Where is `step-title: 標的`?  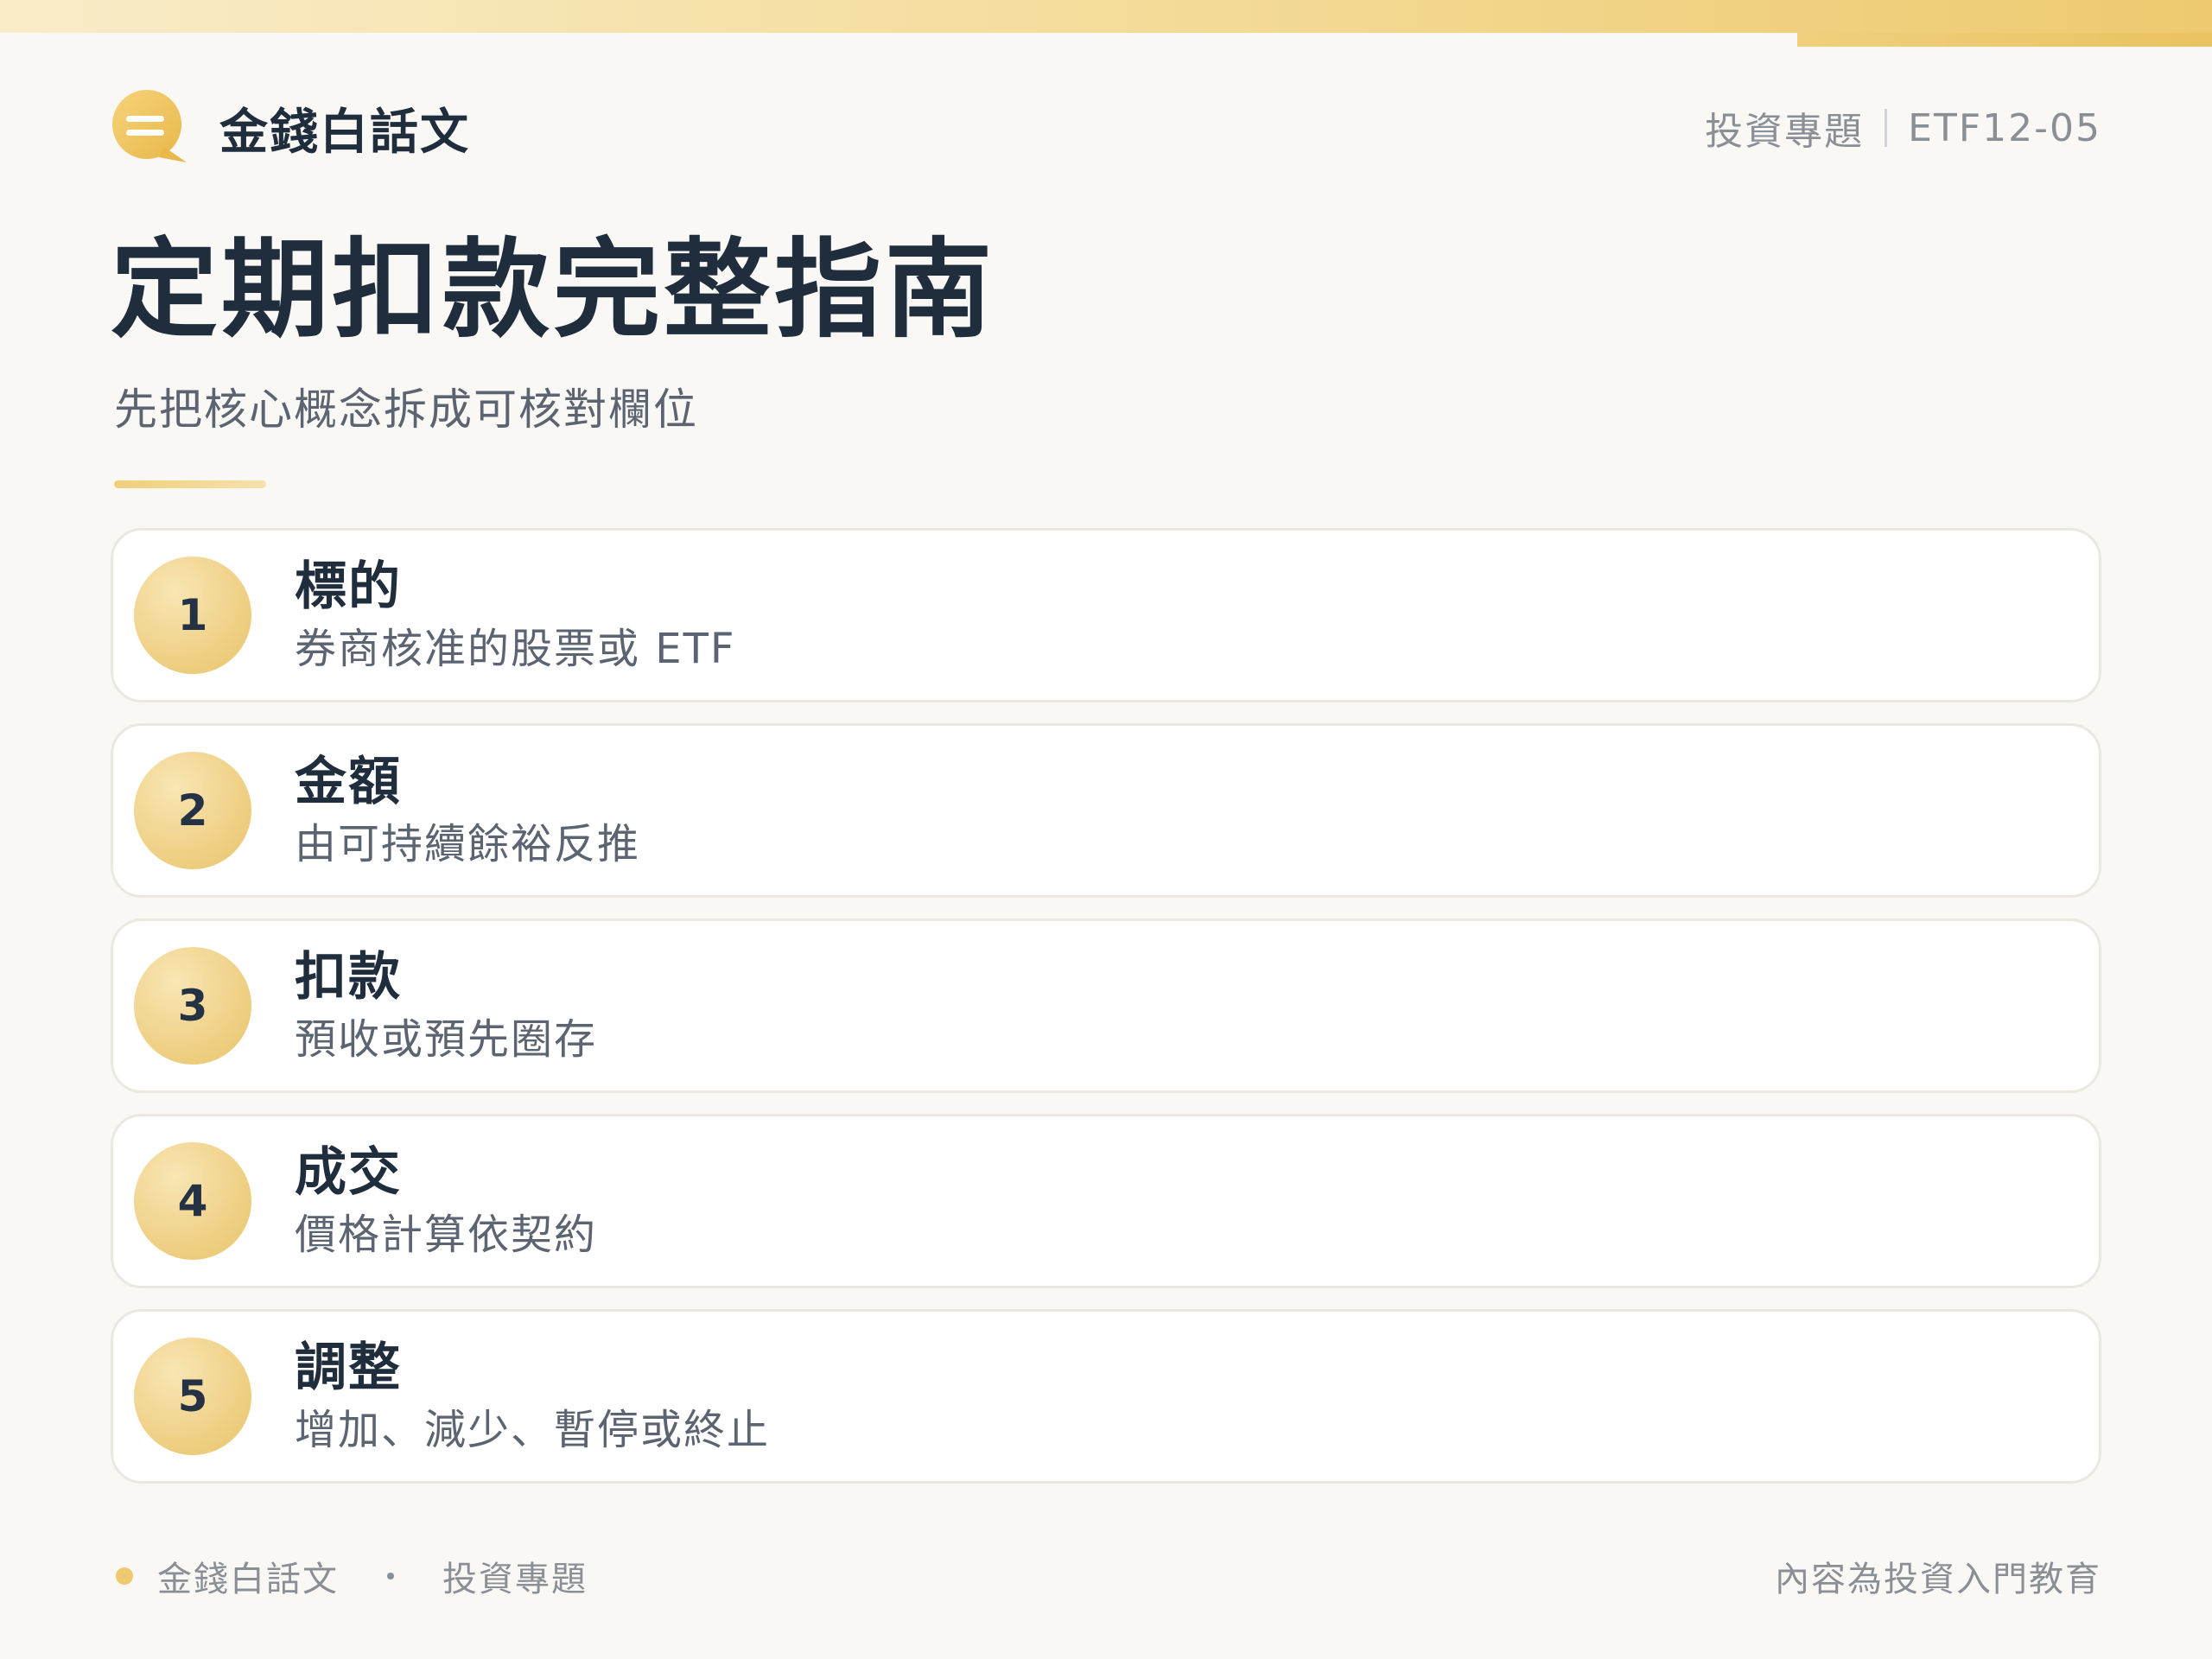
step-title: 標的 is located at coordinates (348, 587).